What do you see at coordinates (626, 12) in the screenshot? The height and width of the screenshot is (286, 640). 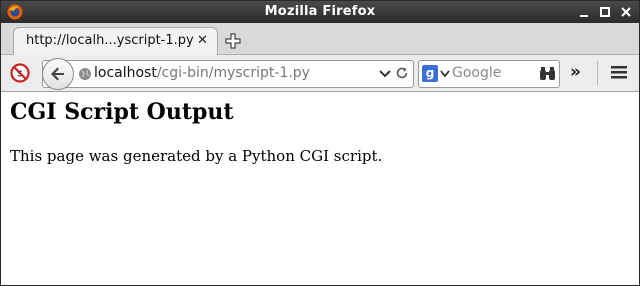 I see `close-icon` at bounding box center [626, 12].